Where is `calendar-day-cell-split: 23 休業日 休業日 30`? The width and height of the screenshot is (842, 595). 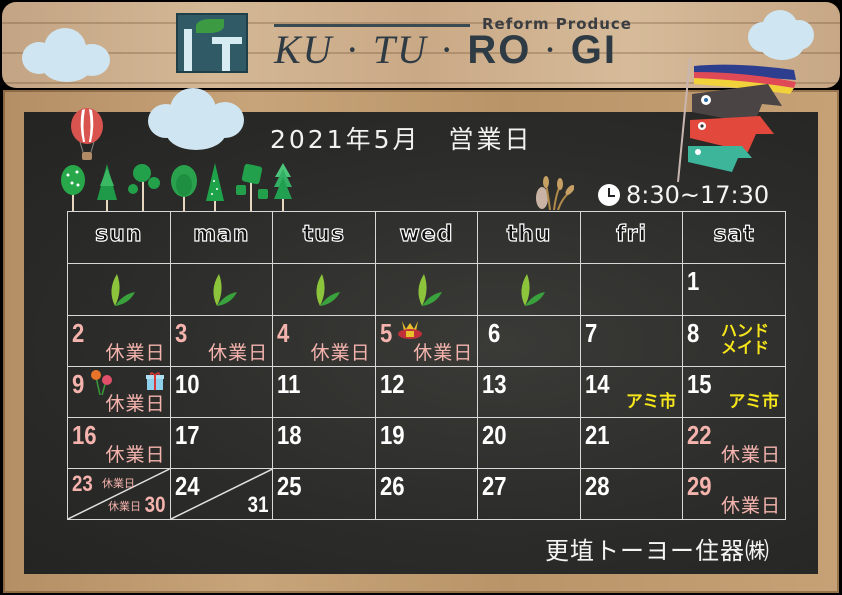 calendar-day-cell-split: 23 休業日 休業日 30 is located at coordinates (119, 494).